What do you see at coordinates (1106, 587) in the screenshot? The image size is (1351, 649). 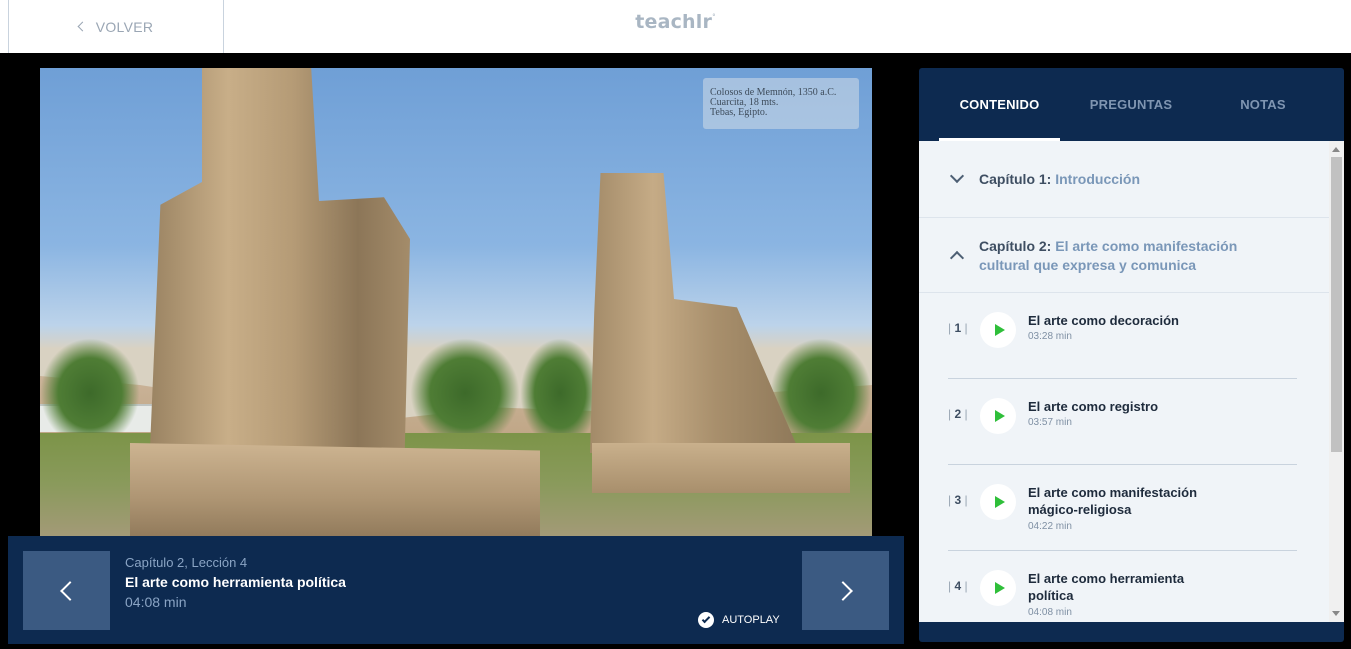 I see `lesson-title: El arte como herramienta política` at bounding box center [1106, 587].